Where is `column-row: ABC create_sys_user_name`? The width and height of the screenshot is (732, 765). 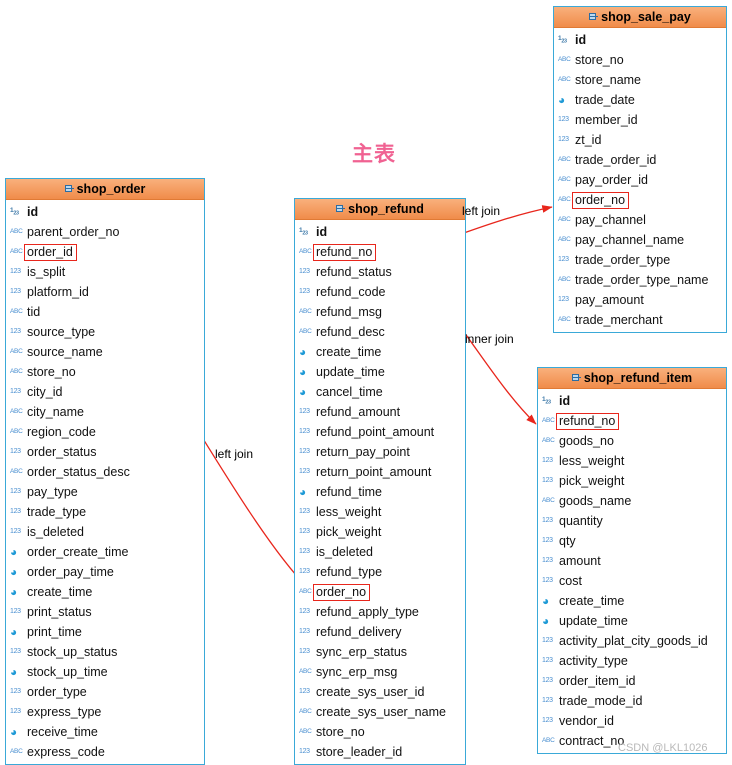 column-row: ABC create_sys_user_name is located at coordinates (380, 712).